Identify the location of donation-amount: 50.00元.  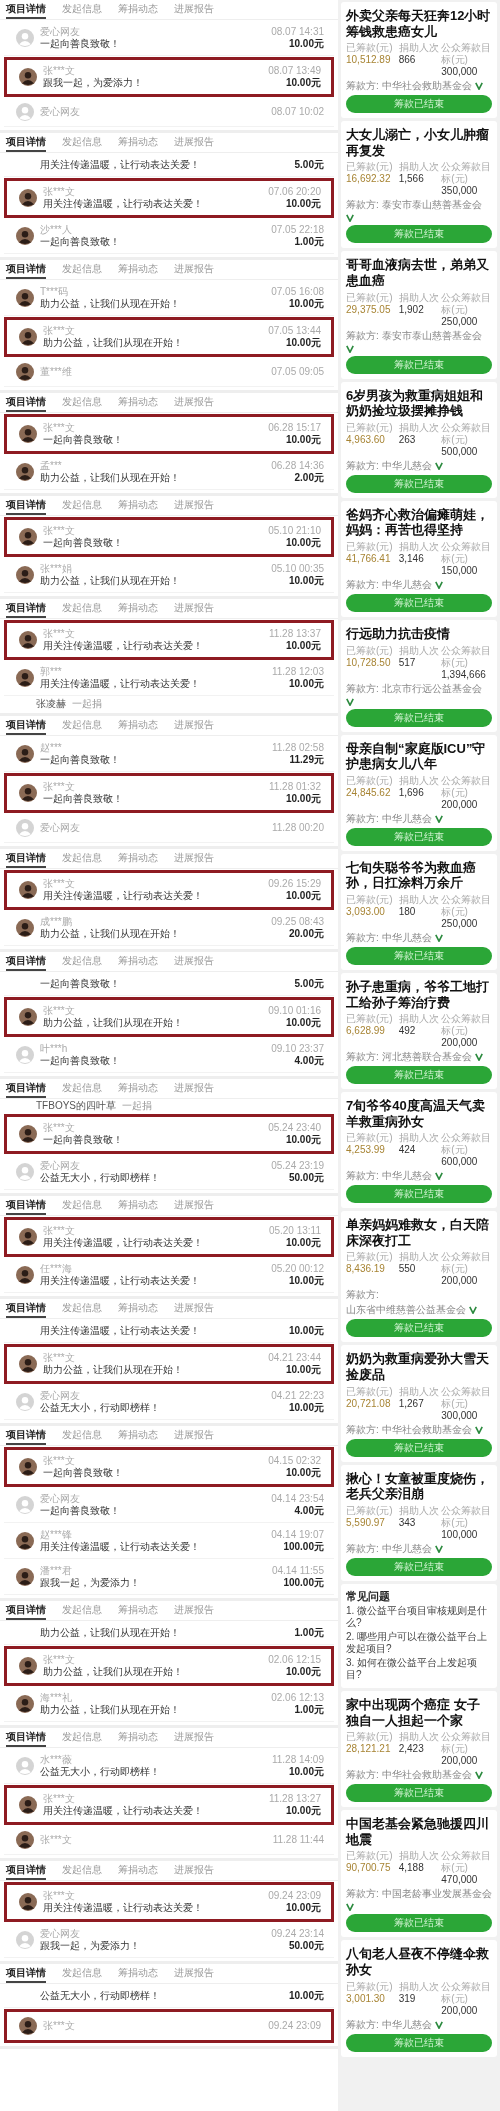
(306, 1946).